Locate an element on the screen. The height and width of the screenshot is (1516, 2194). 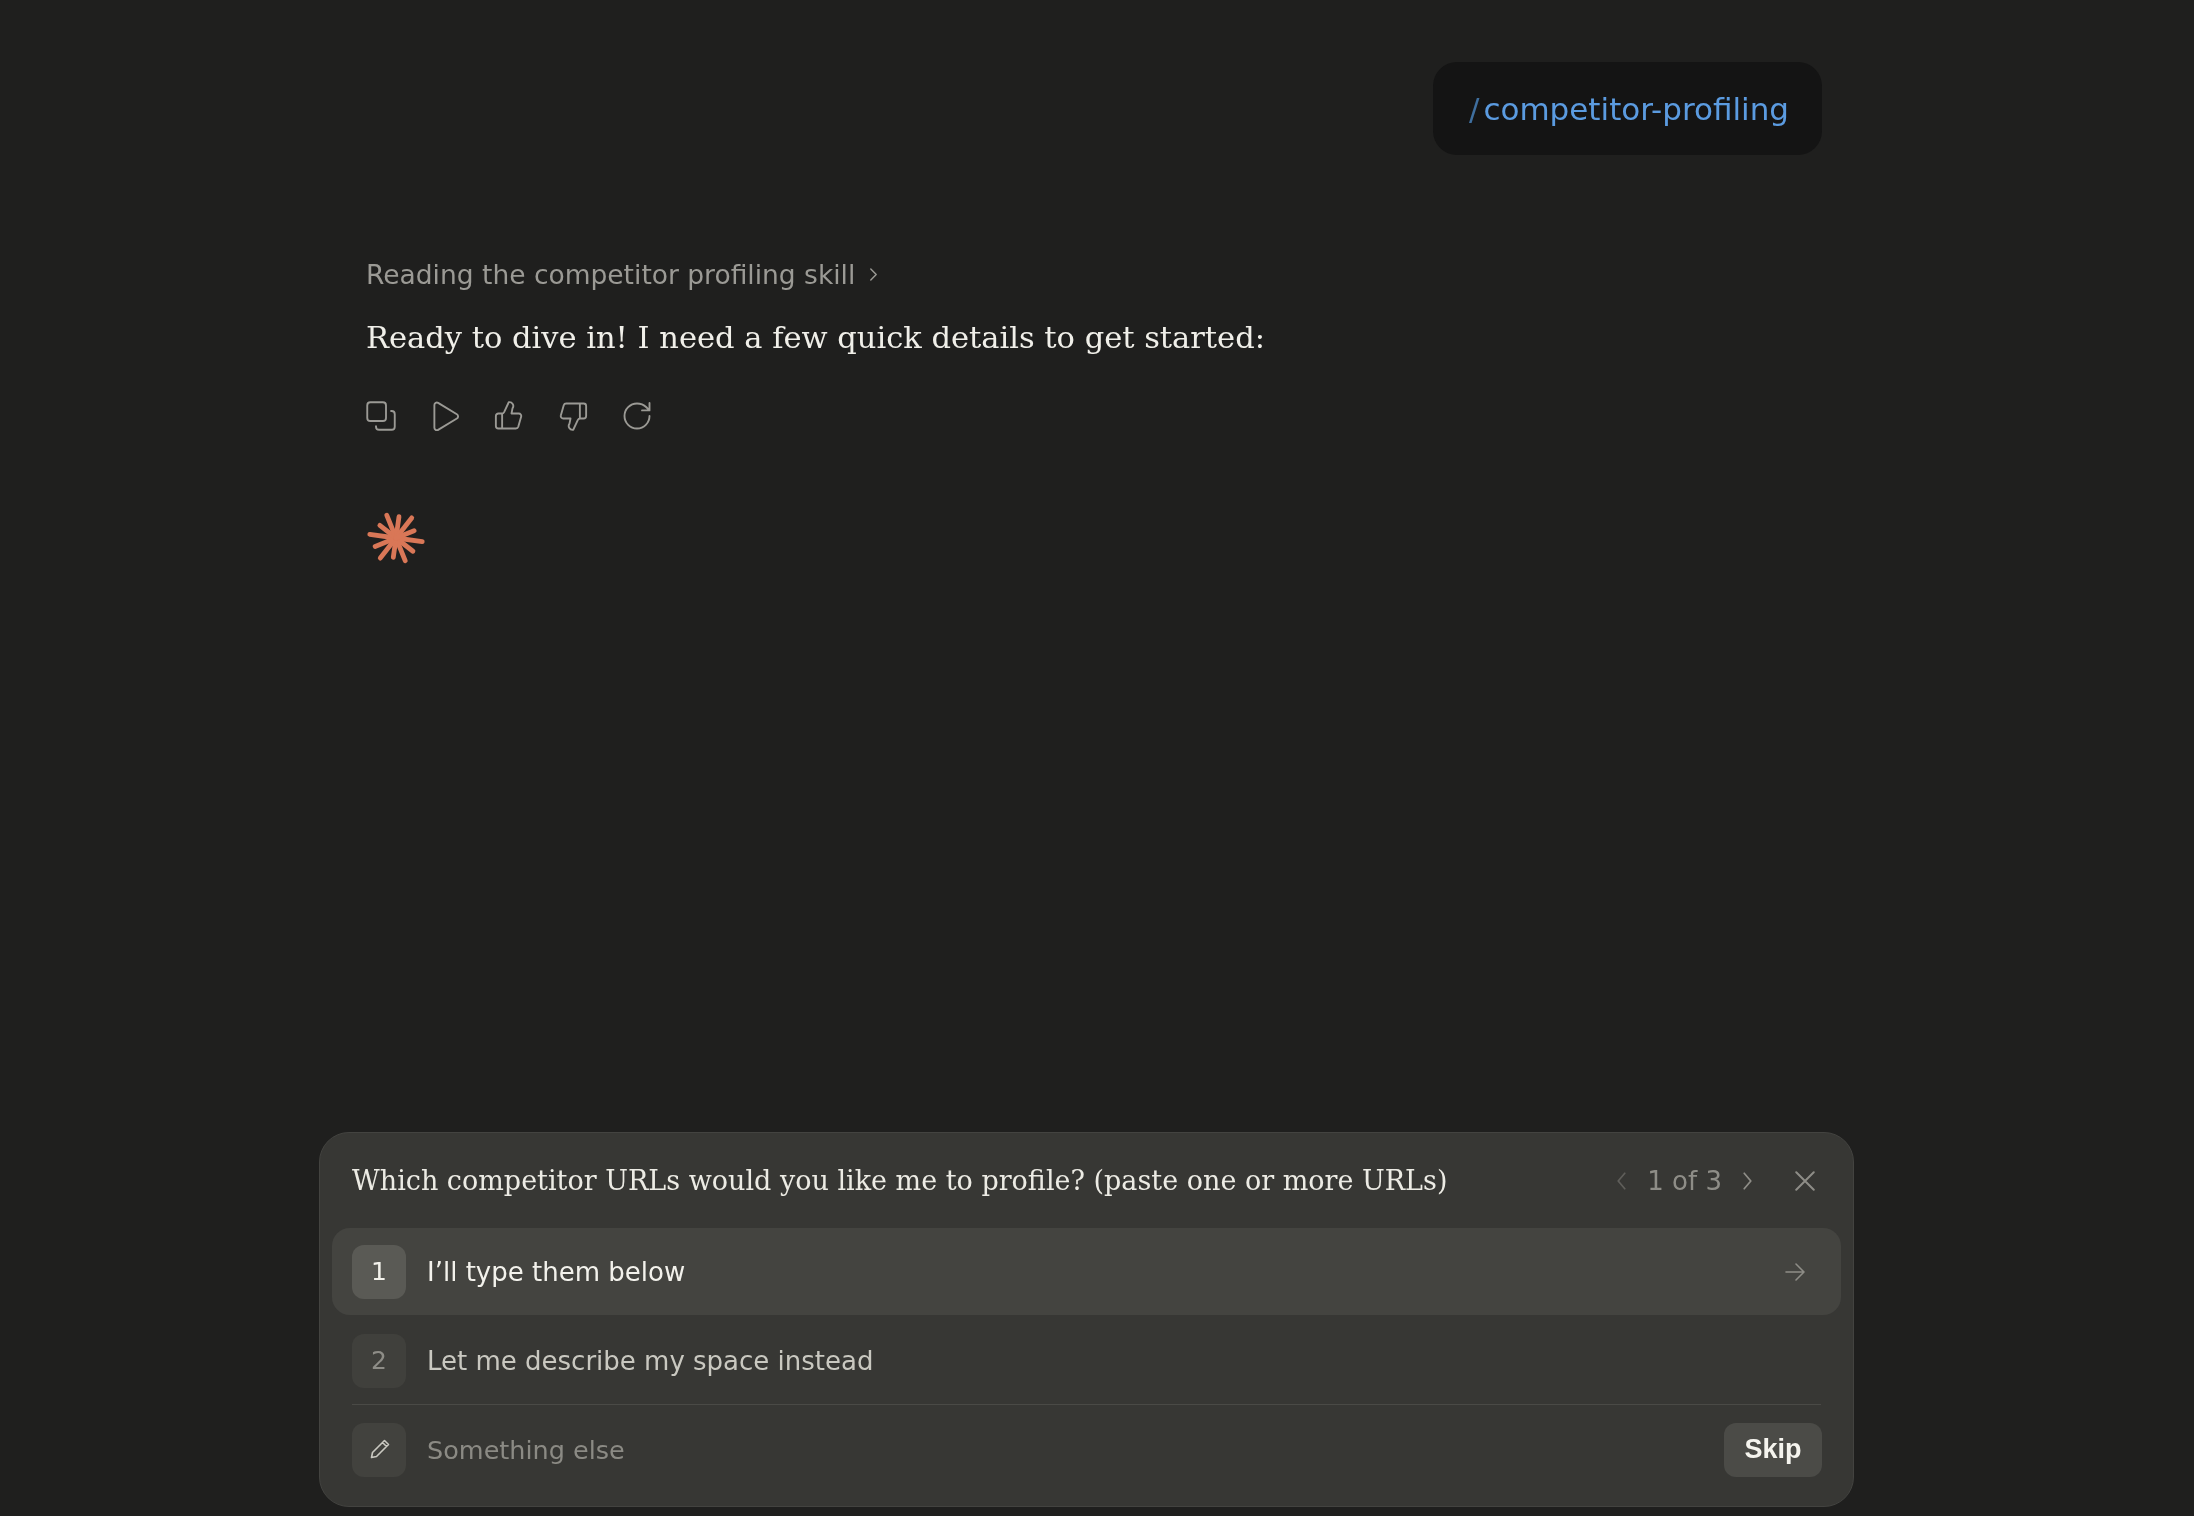
copy-icon is located at coordinates (381, 416).